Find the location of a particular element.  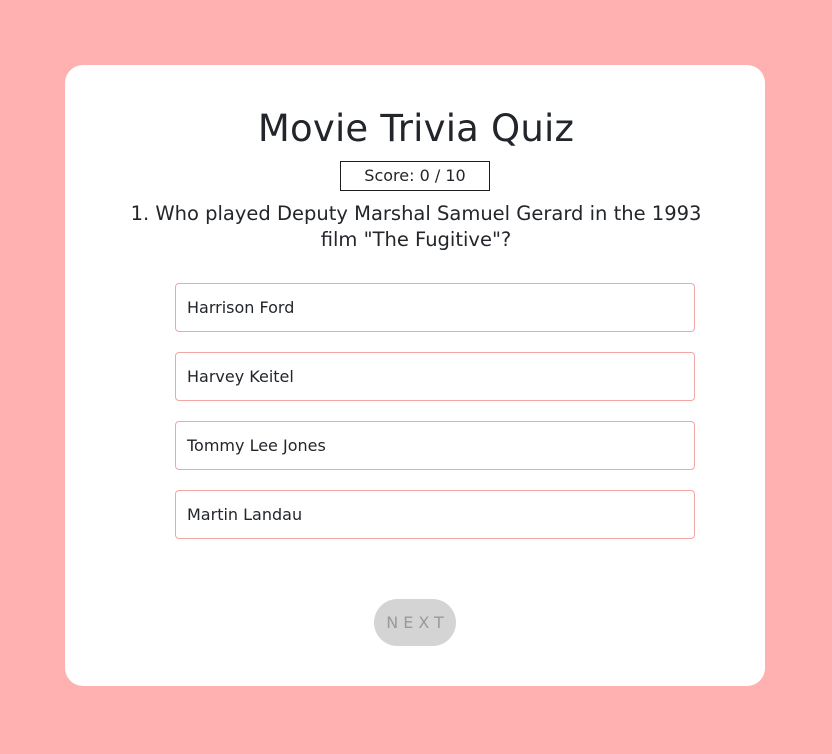

answer-option-martin-landau: Martin Landau is located at coordinates (435, 514).